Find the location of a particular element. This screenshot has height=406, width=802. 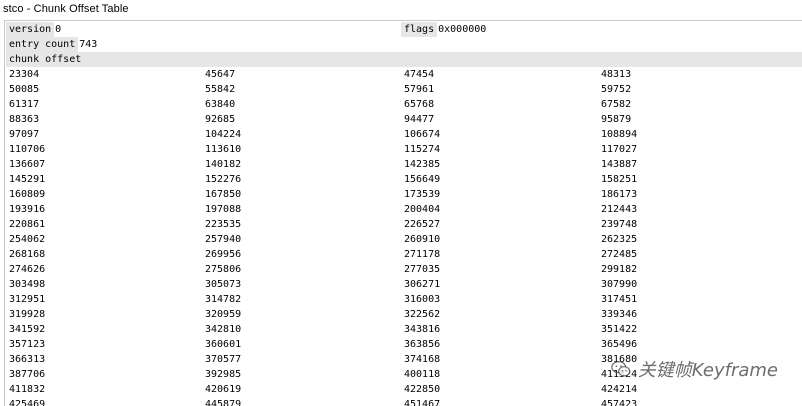

chunk-offset-cell: 167850 is located at coordinates (223, 194).